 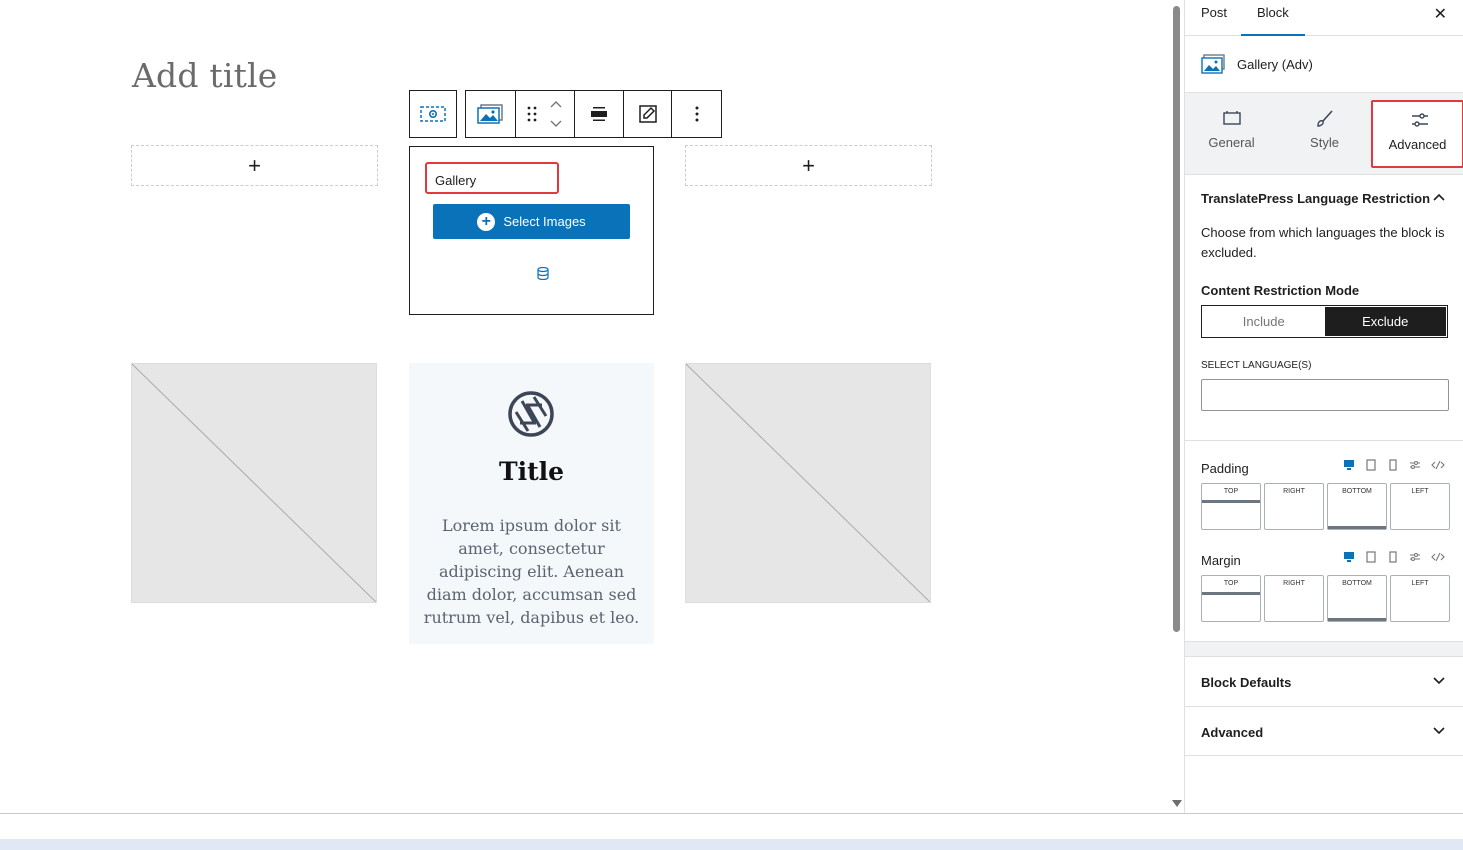 I want to click on block-parent-toolbar, so click(x=433, y=114).